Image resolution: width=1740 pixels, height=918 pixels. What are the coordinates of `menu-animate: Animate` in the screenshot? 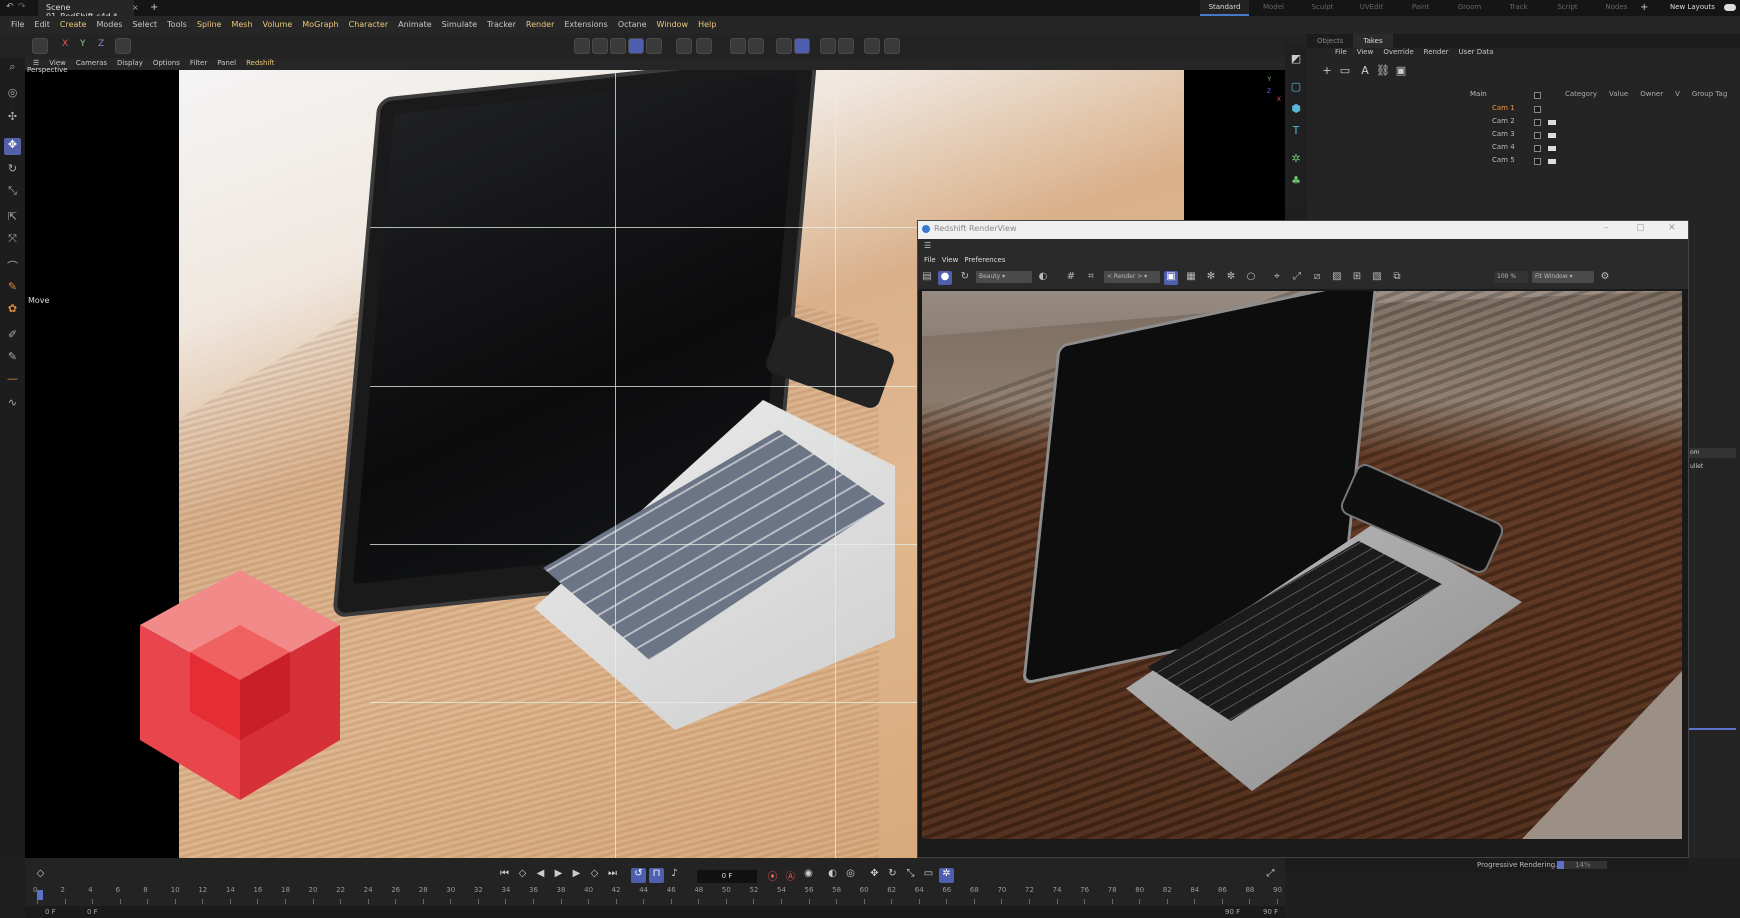 It's located at (415, 25).